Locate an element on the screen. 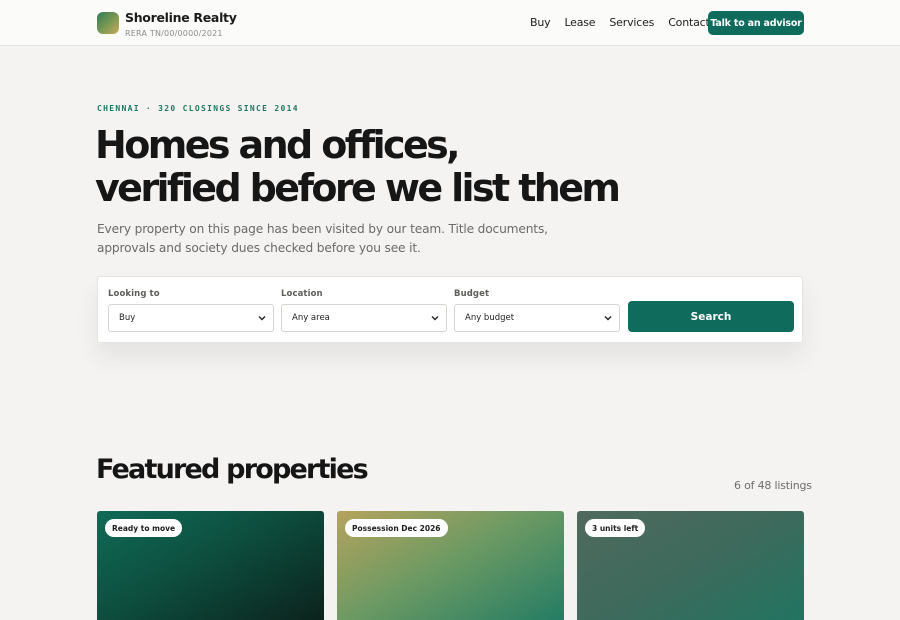 The height and width of the screenshot is (620, 900). brand-name: Shoreline Realty is located at coordinates (181, 17).